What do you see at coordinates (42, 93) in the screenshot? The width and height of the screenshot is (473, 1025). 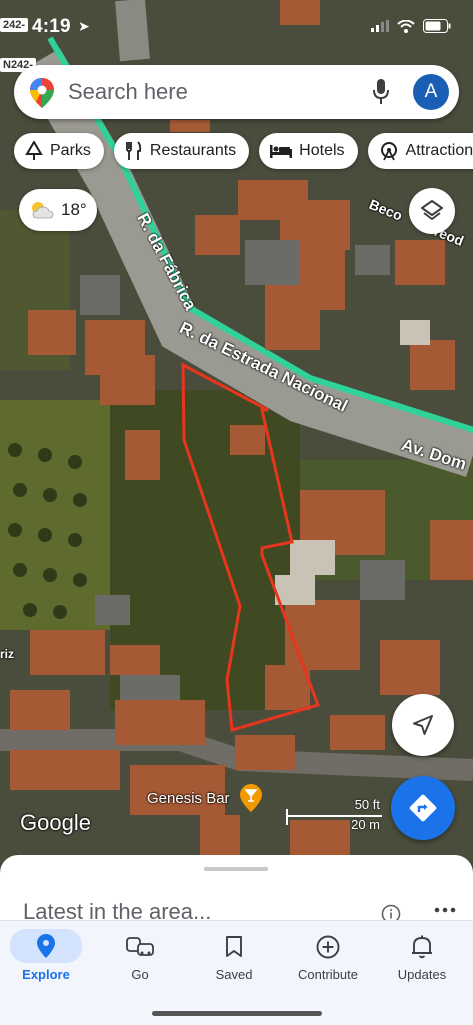 I see `google-maps-pin-icon` at bounding box center [42, 93].